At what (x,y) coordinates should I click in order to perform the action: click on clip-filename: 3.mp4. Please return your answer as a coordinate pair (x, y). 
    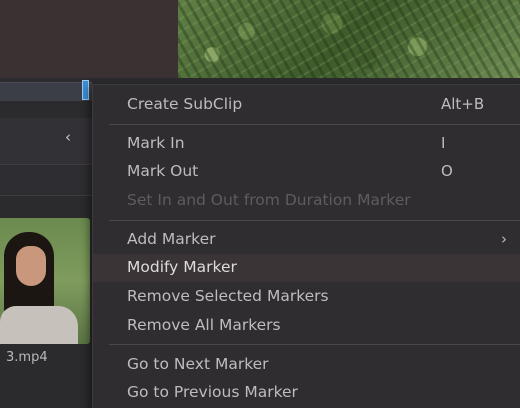
    Looking at the image, I should click on (27, 357).